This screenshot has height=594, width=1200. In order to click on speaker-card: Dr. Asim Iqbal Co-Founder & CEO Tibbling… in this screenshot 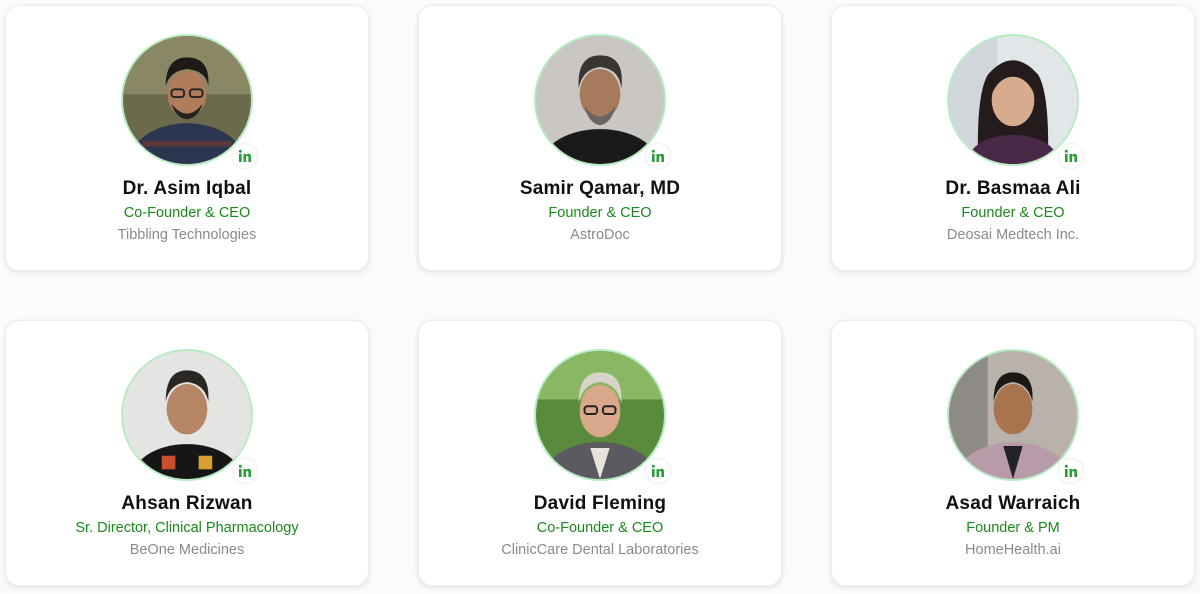, I will do `click(187, 138)`.